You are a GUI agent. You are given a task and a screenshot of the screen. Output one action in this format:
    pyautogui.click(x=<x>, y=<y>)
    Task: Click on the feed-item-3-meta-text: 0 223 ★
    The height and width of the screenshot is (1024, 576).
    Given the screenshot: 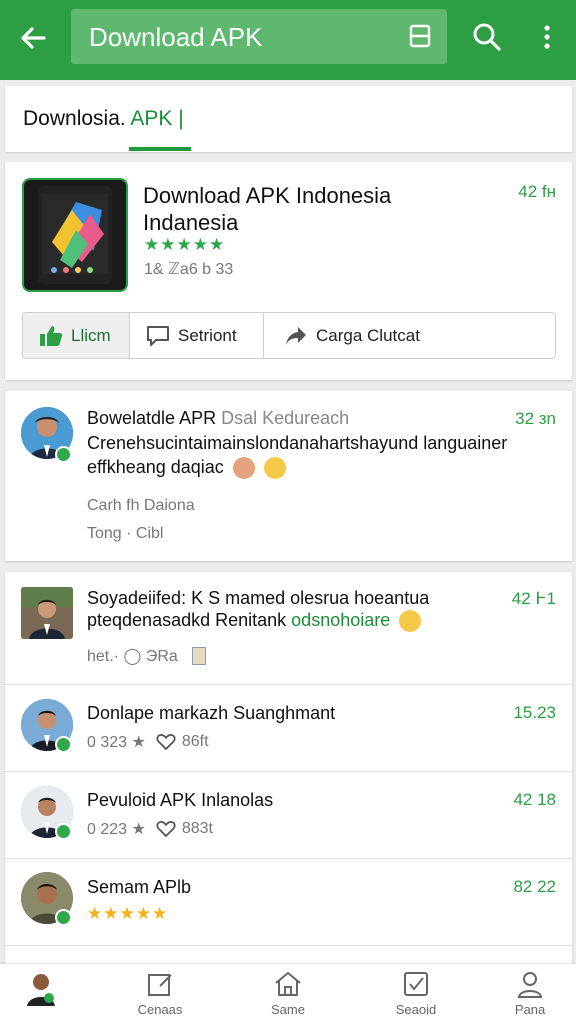 What is the action you would take?
    pyautogui.click(x=116, y=829)
    